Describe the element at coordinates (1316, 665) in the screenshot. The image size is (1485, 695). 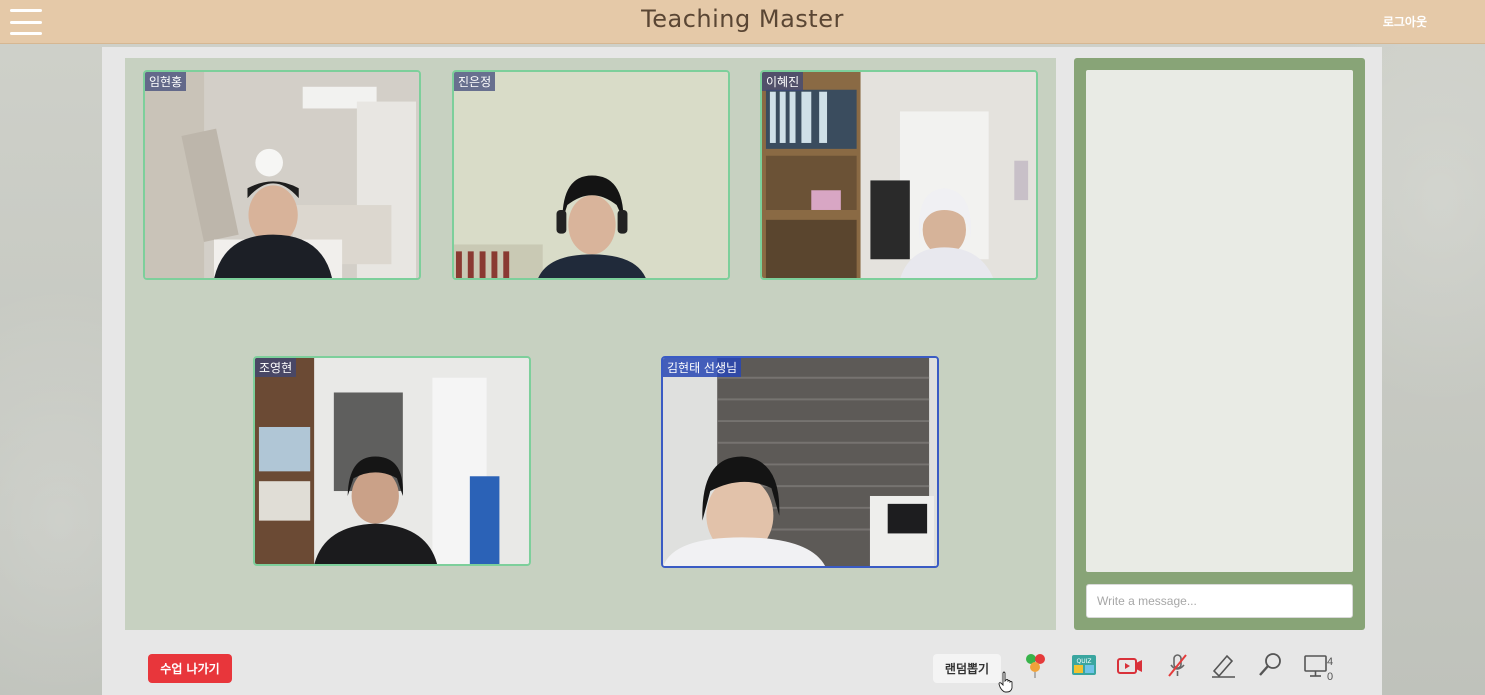
I see `screen-share-icon` at that location.